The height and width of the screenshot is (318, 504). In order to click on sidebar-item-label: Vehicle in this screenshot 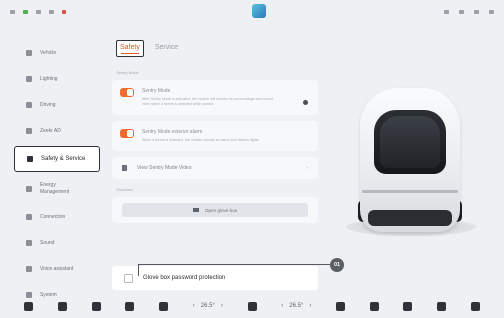, I will do `click(48, 53)`.